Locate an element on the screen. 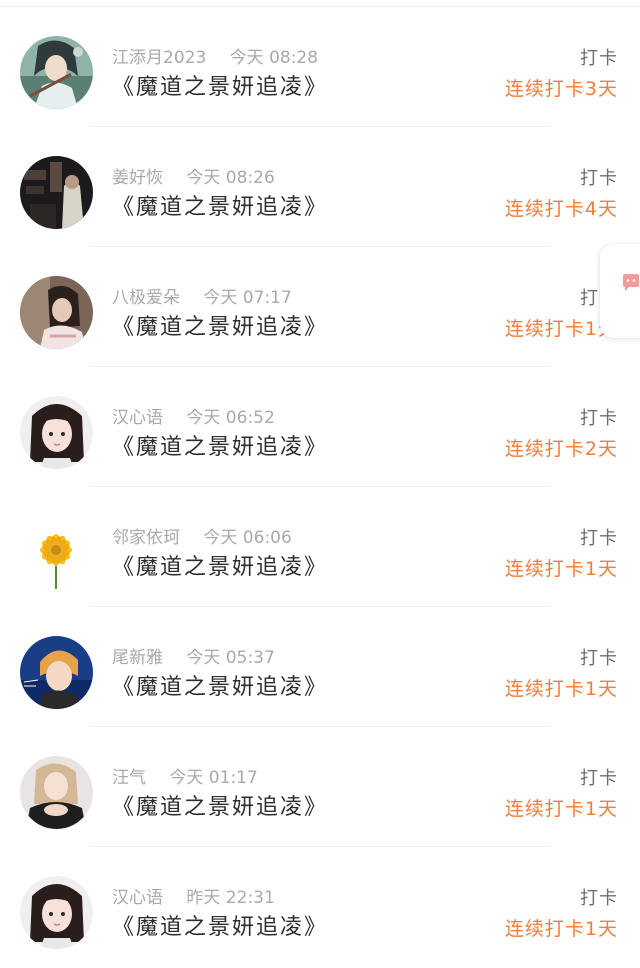  user-name: 汪气 is located at coordinates (129, 778).